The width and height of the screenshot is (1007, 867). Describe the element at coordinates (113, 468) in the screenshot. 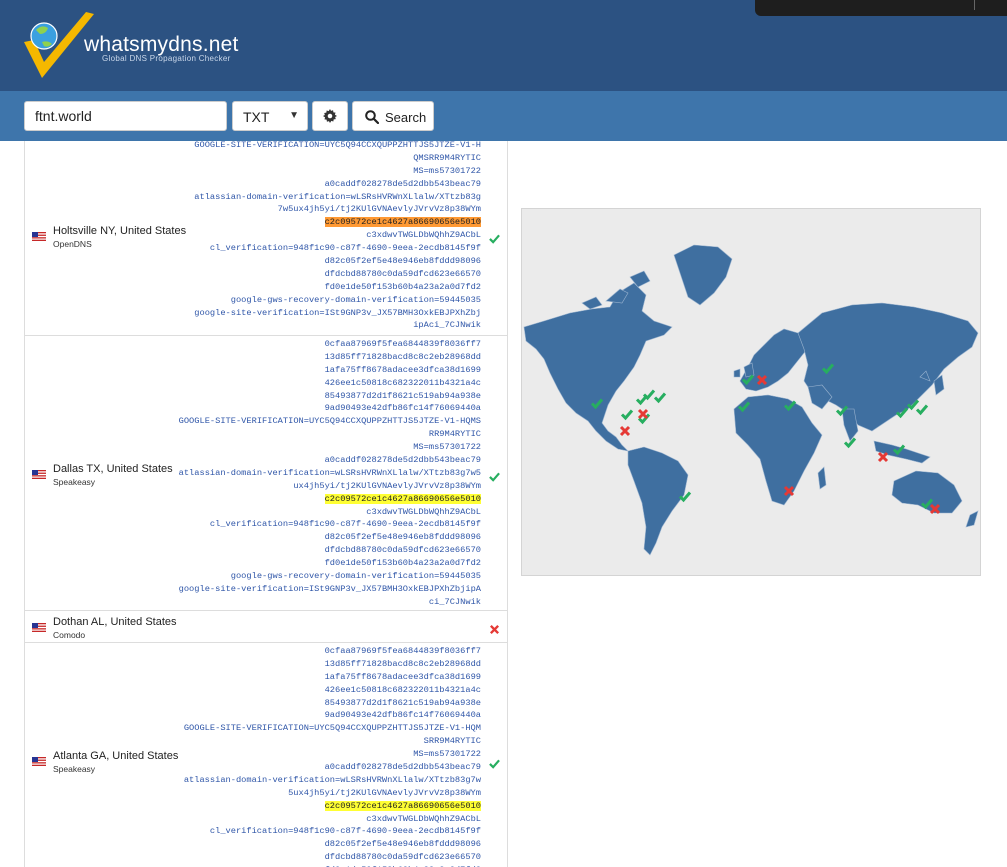

I see `location-name: Dallas TX, United States` at that location.